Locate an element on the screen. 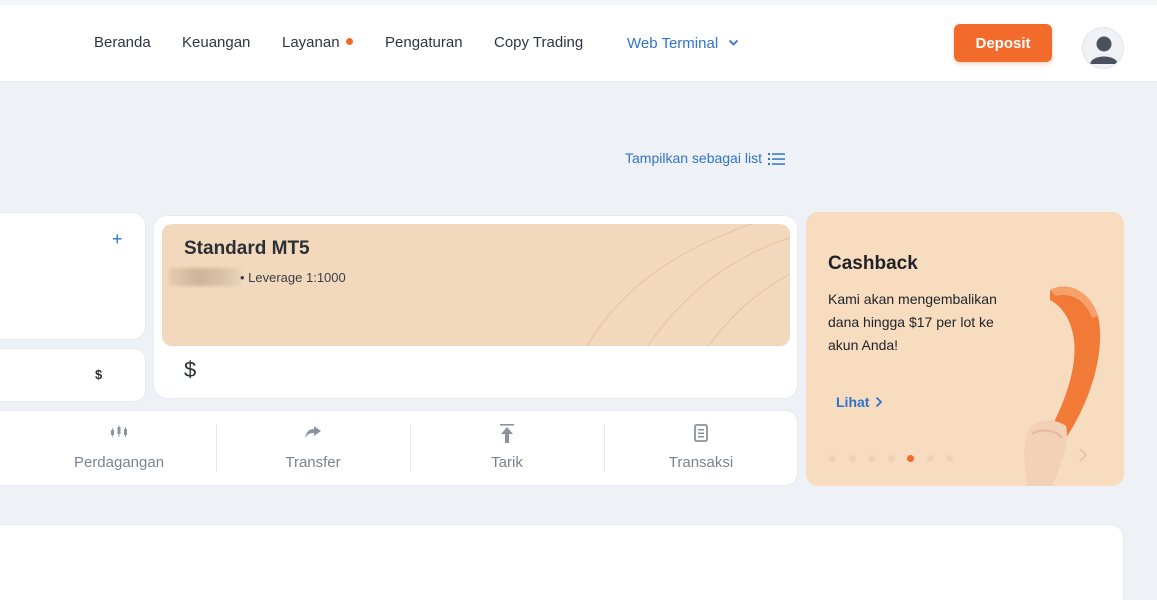  promo-view-link: Lihat is located at coordinates (859, 402).